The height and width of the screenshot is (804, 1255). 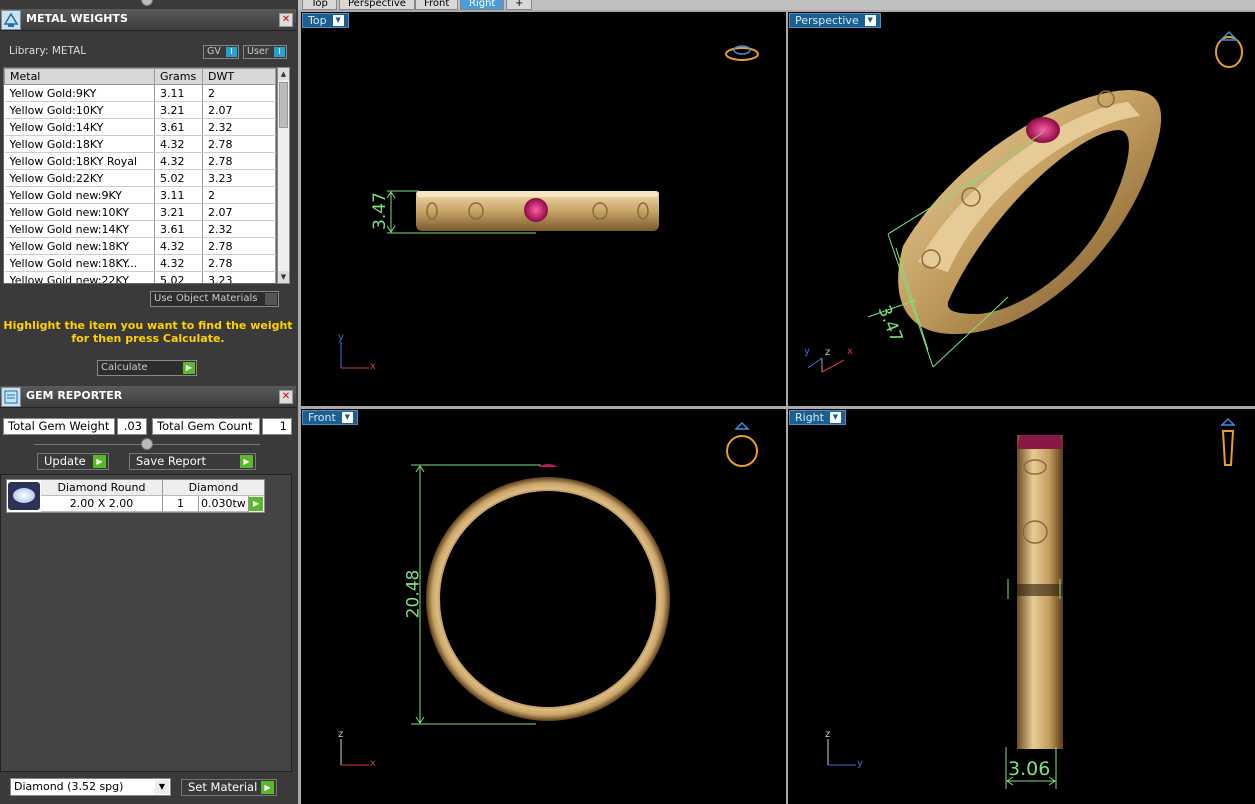 What do you see at coordinates (140, 110) in the screenshot?
I see `table-row: Yellow Gold:10KY 3.21 2.07` at bounding box center [140, 110].